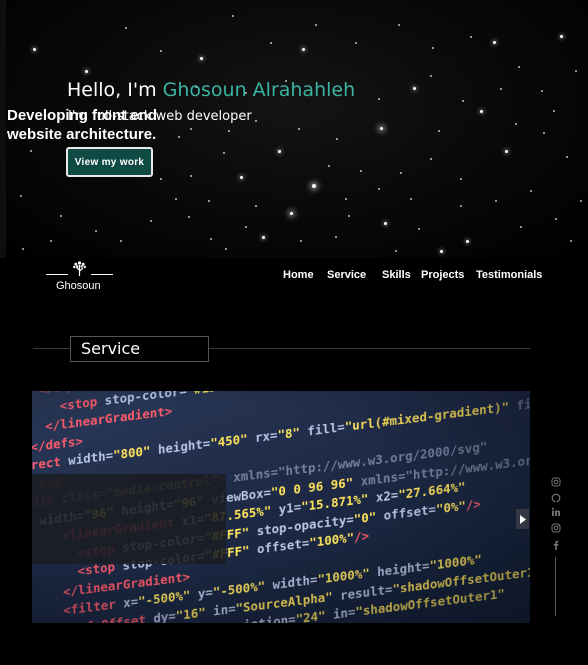 The height and width of the screenshot is (665, 588). I want to click on nav-home: Home, so click(298, 275).